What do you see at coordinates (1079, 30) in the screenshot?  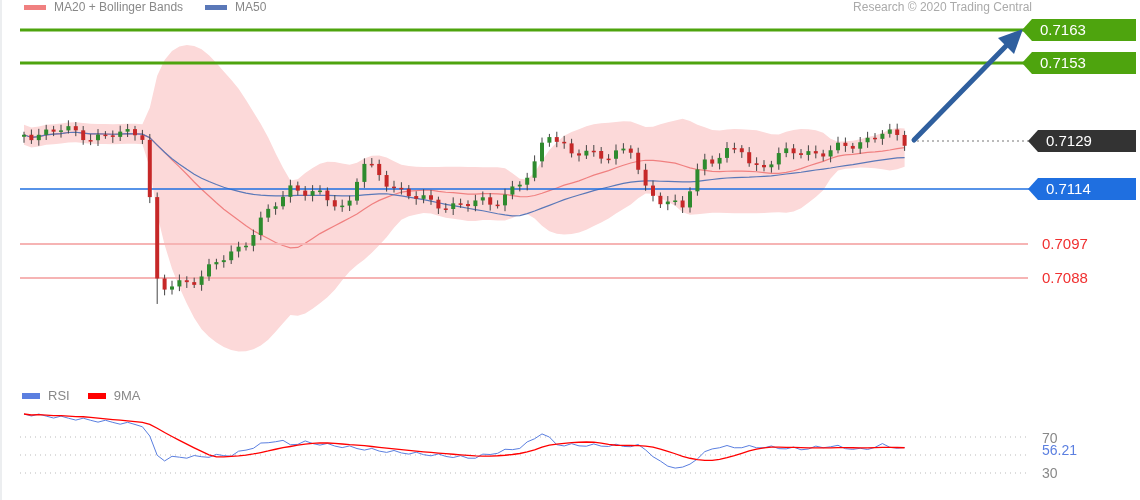 I see `price-level-tag: 0.7163` at bounding box center [1079, 30].